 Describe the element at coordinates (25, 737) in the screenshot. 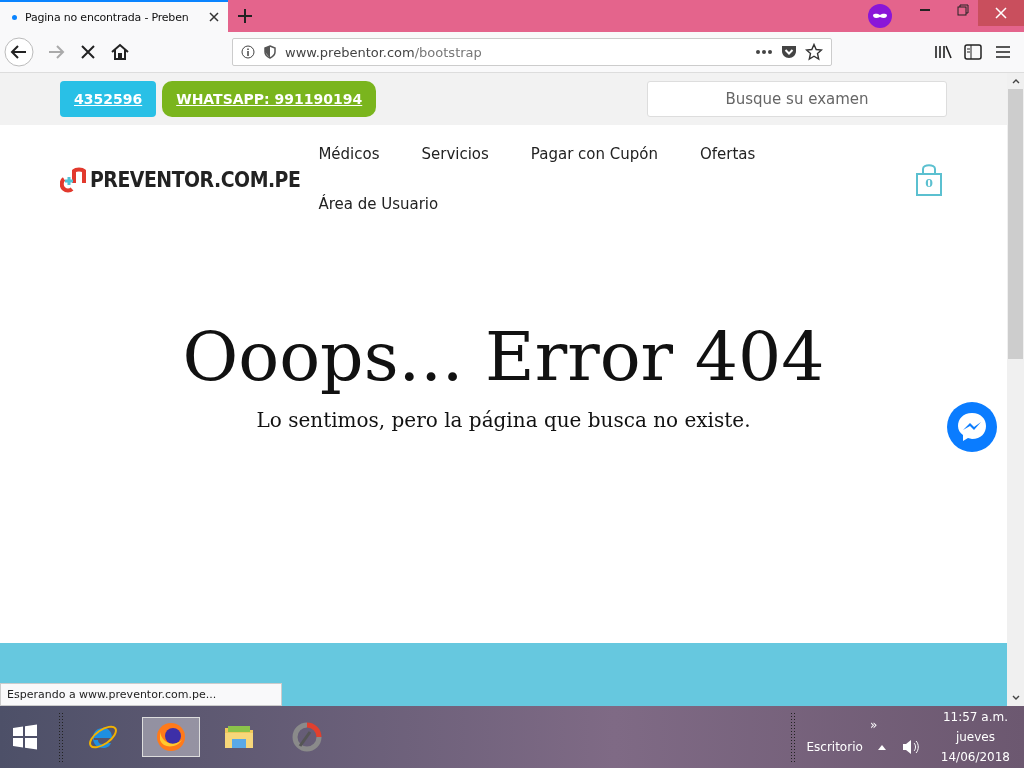

I see `start-icon` at that location.